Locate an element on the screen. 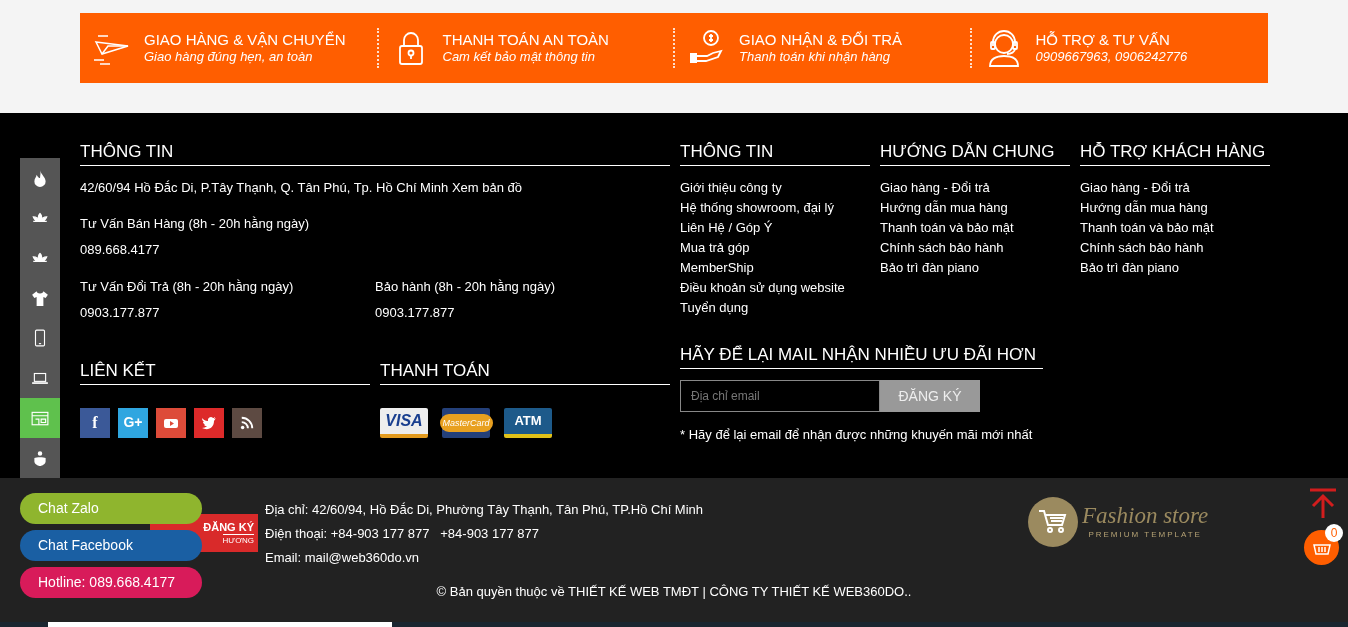 The height and width of the screenshot is (627, 1348). section-heading: HỖ TRỢ KHÁCH HÀNG is located at coordinates (1173, 151).